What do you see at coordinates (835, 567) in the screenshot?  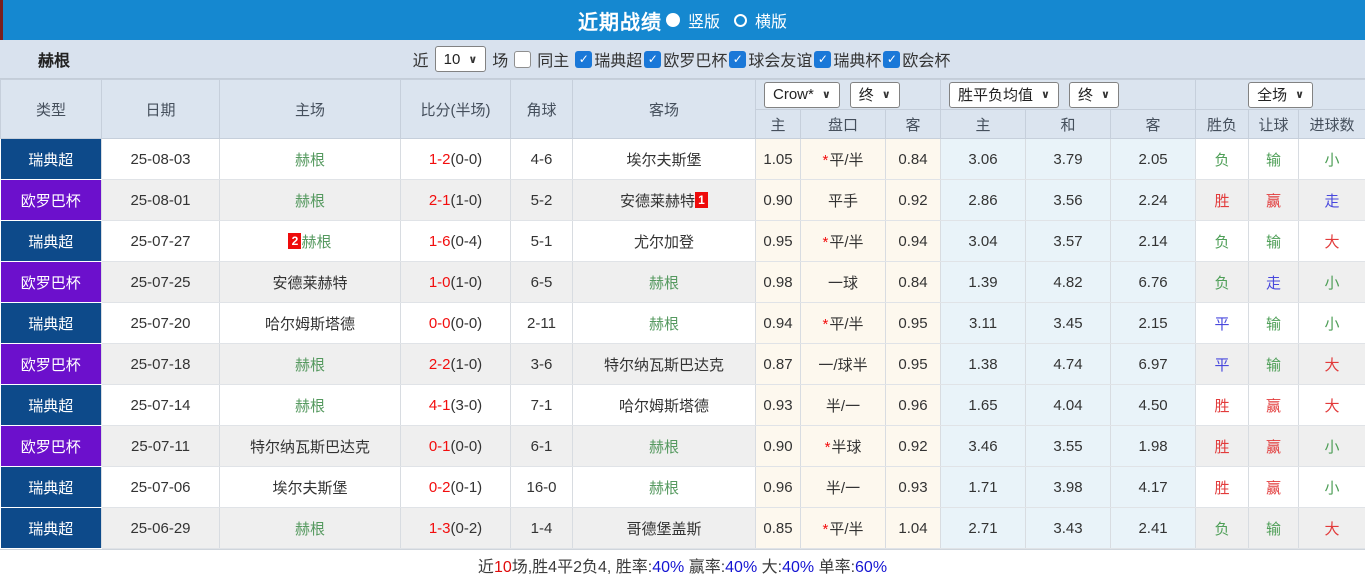 I see `summary-segment: 单率:` at bounding box center [835, 567].